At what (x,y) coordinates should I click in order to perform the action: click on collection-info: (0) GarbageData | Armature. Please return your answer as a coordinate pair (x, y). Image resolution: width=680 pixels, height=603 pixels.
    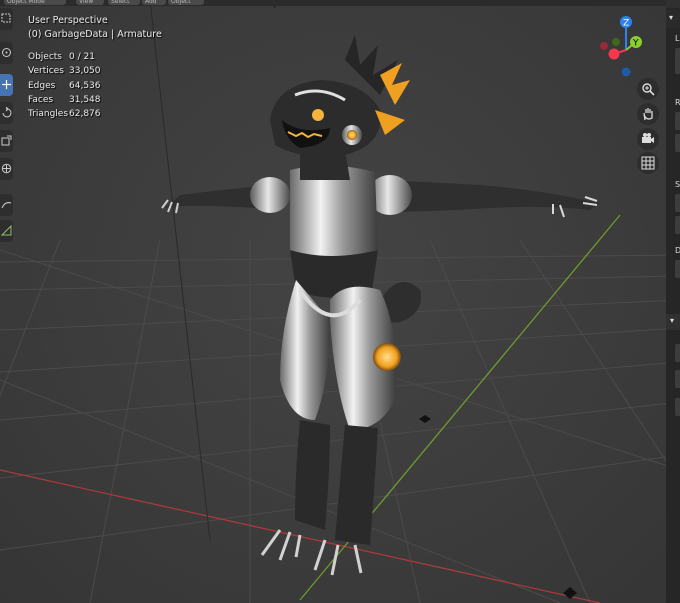
    Looking at the image, I should click on (95, 35).